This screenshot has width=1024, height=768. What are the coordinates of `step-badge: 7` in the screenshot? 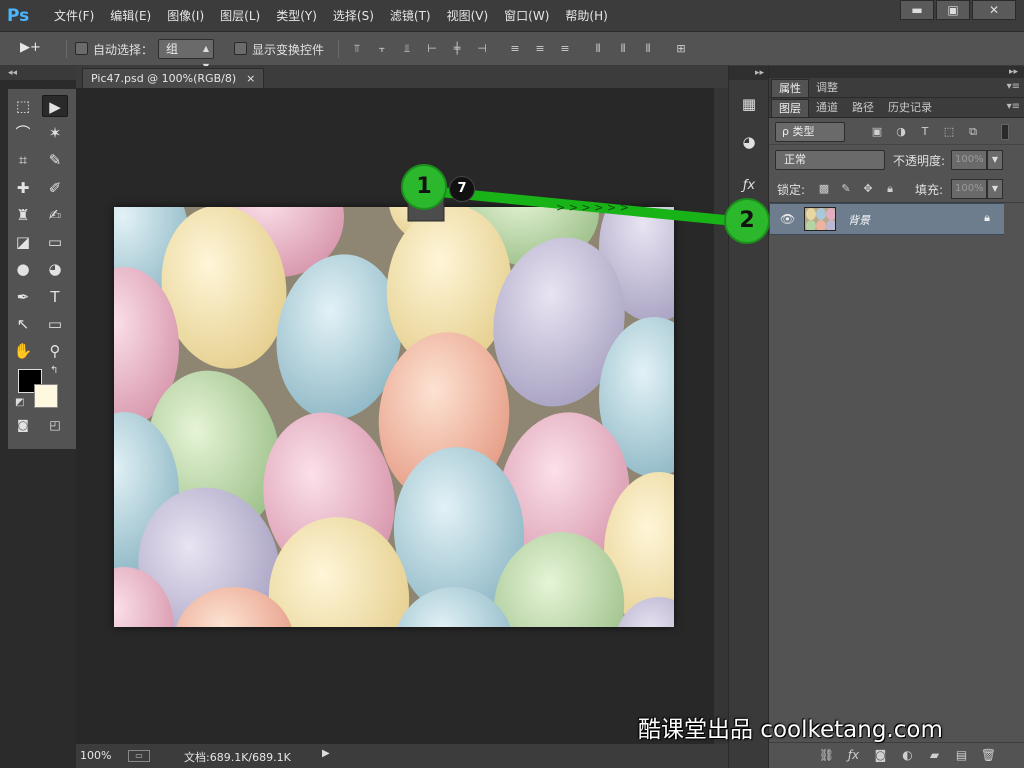 It's located at (462, 189).